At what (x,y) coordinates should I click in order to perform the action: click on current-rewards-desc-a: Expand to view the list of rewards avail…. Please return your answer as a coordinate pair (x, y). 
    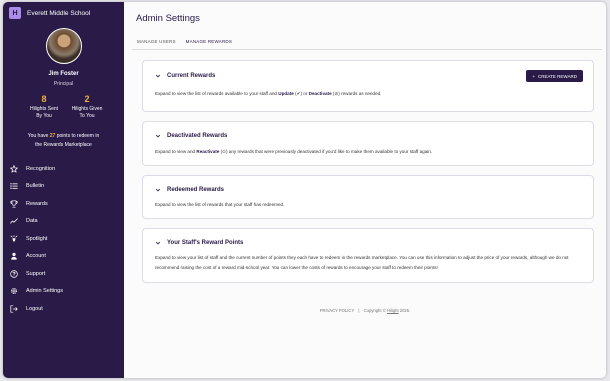
    Looking at the image, I should click on (217, 93).